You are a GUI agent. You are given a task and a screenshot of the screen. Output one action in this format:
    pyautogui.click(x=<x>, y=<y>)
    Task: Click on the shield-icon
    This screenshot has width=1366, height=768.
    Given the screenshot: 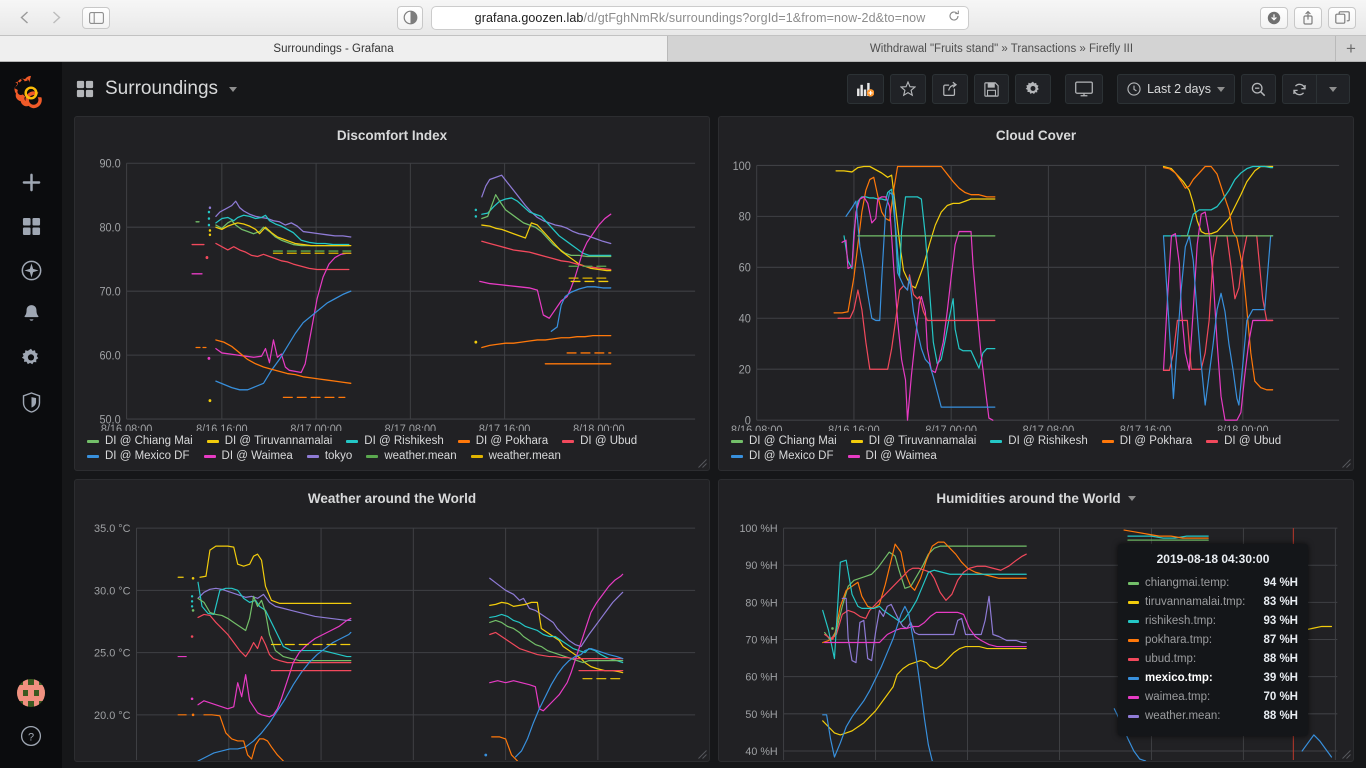 What is the action you would take?
    pyautogui.click(x=31, y=402)
    